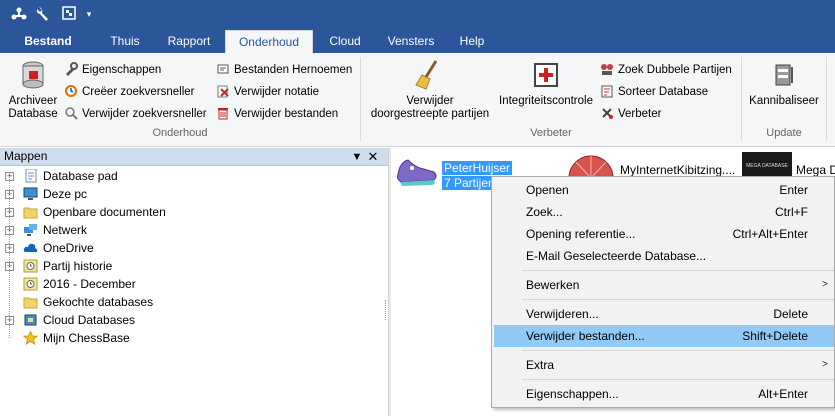  What do you see at coordinates (640, 114) in the screenshot?
I see `improve-label: Verbeter` at bounding box center [640, 114].